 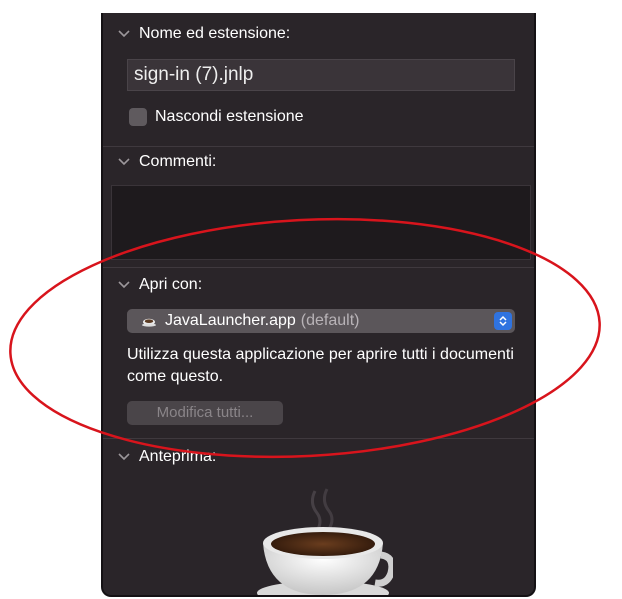 I want to click on section-title-name: Nome ed estensione:, so click(x=215, y=33).